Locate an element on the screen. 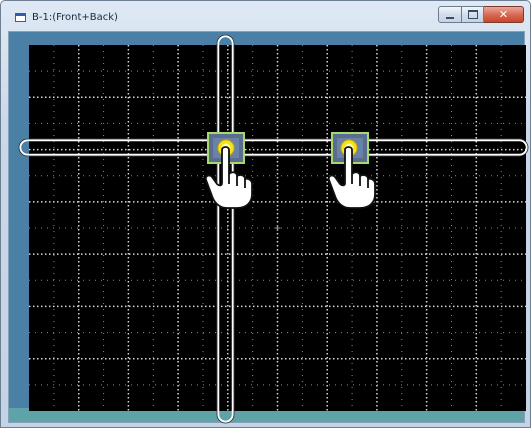 This screenshot has width=531, height=428. close-button: ✕ is located at coordinates (504, 14).